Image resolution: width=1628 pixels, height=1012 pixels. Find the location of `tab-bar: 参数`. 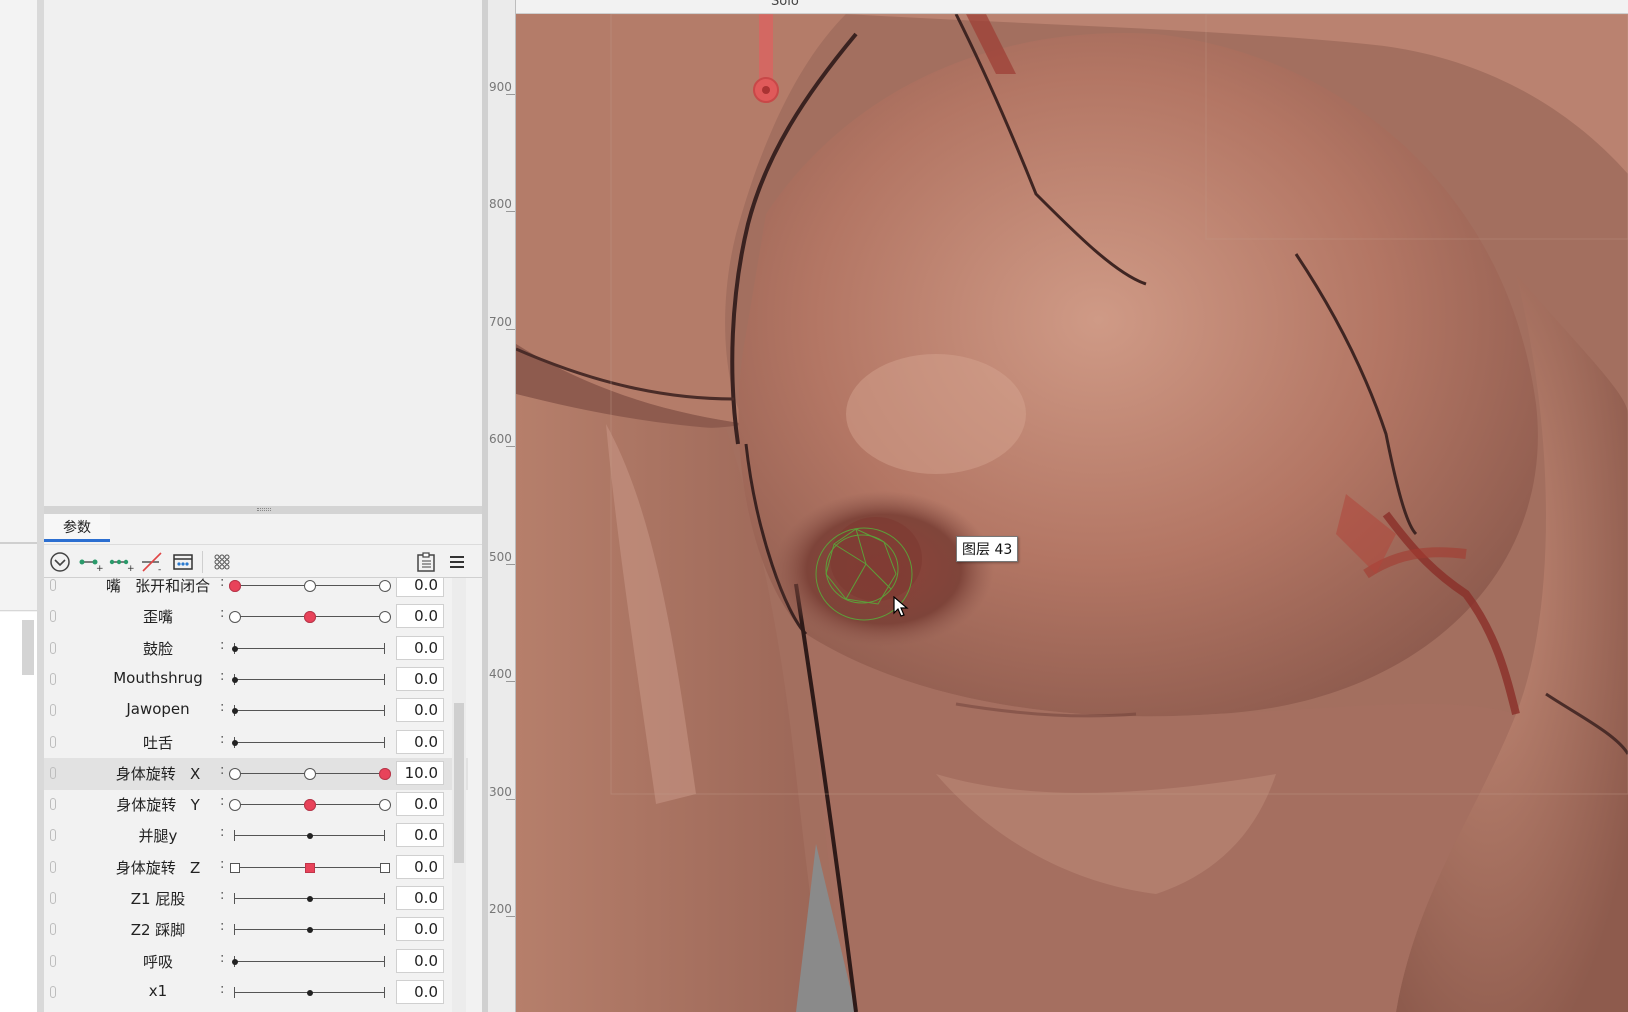

tab-bar: 参数 is located at coordinates (263, 528).